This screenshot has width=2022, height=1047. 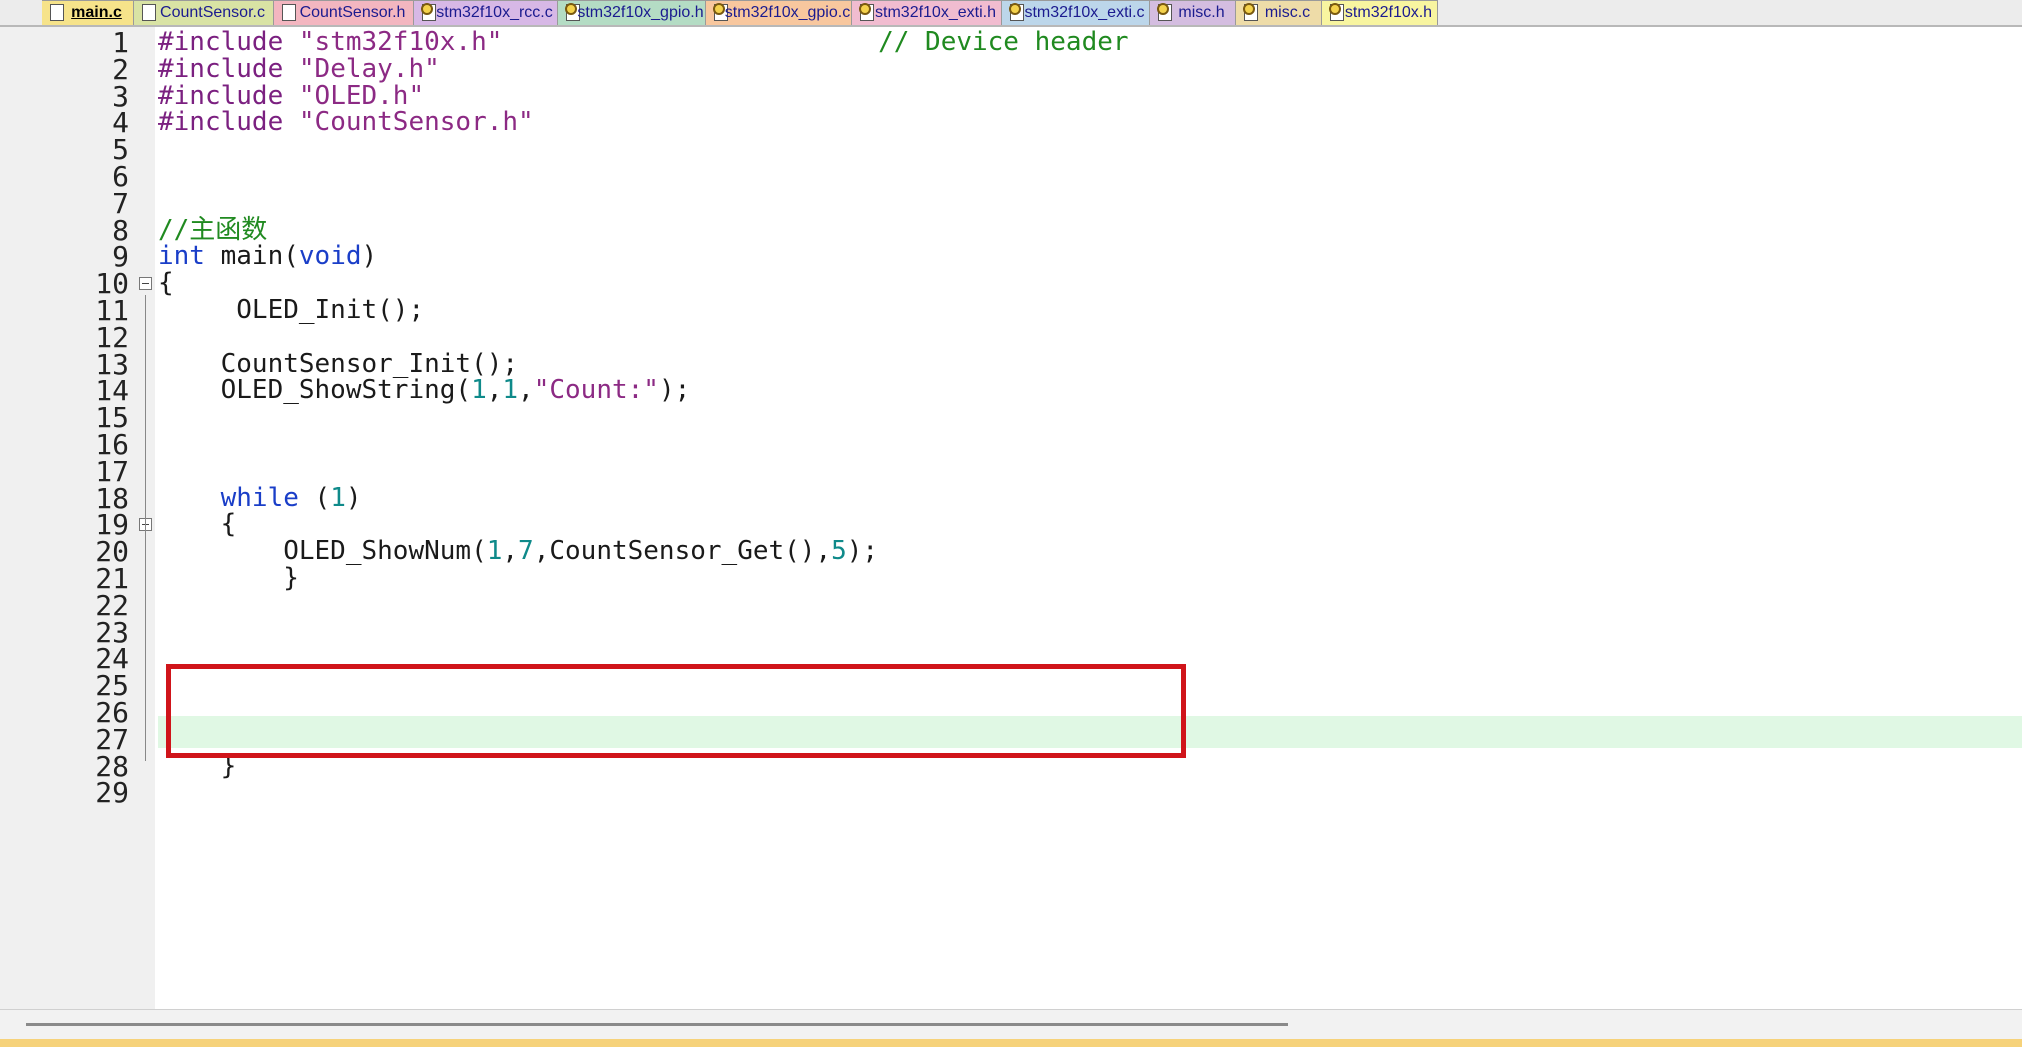 I want to click on code-line-4: #include "CountSensor.h", so click(x=346, y=122).